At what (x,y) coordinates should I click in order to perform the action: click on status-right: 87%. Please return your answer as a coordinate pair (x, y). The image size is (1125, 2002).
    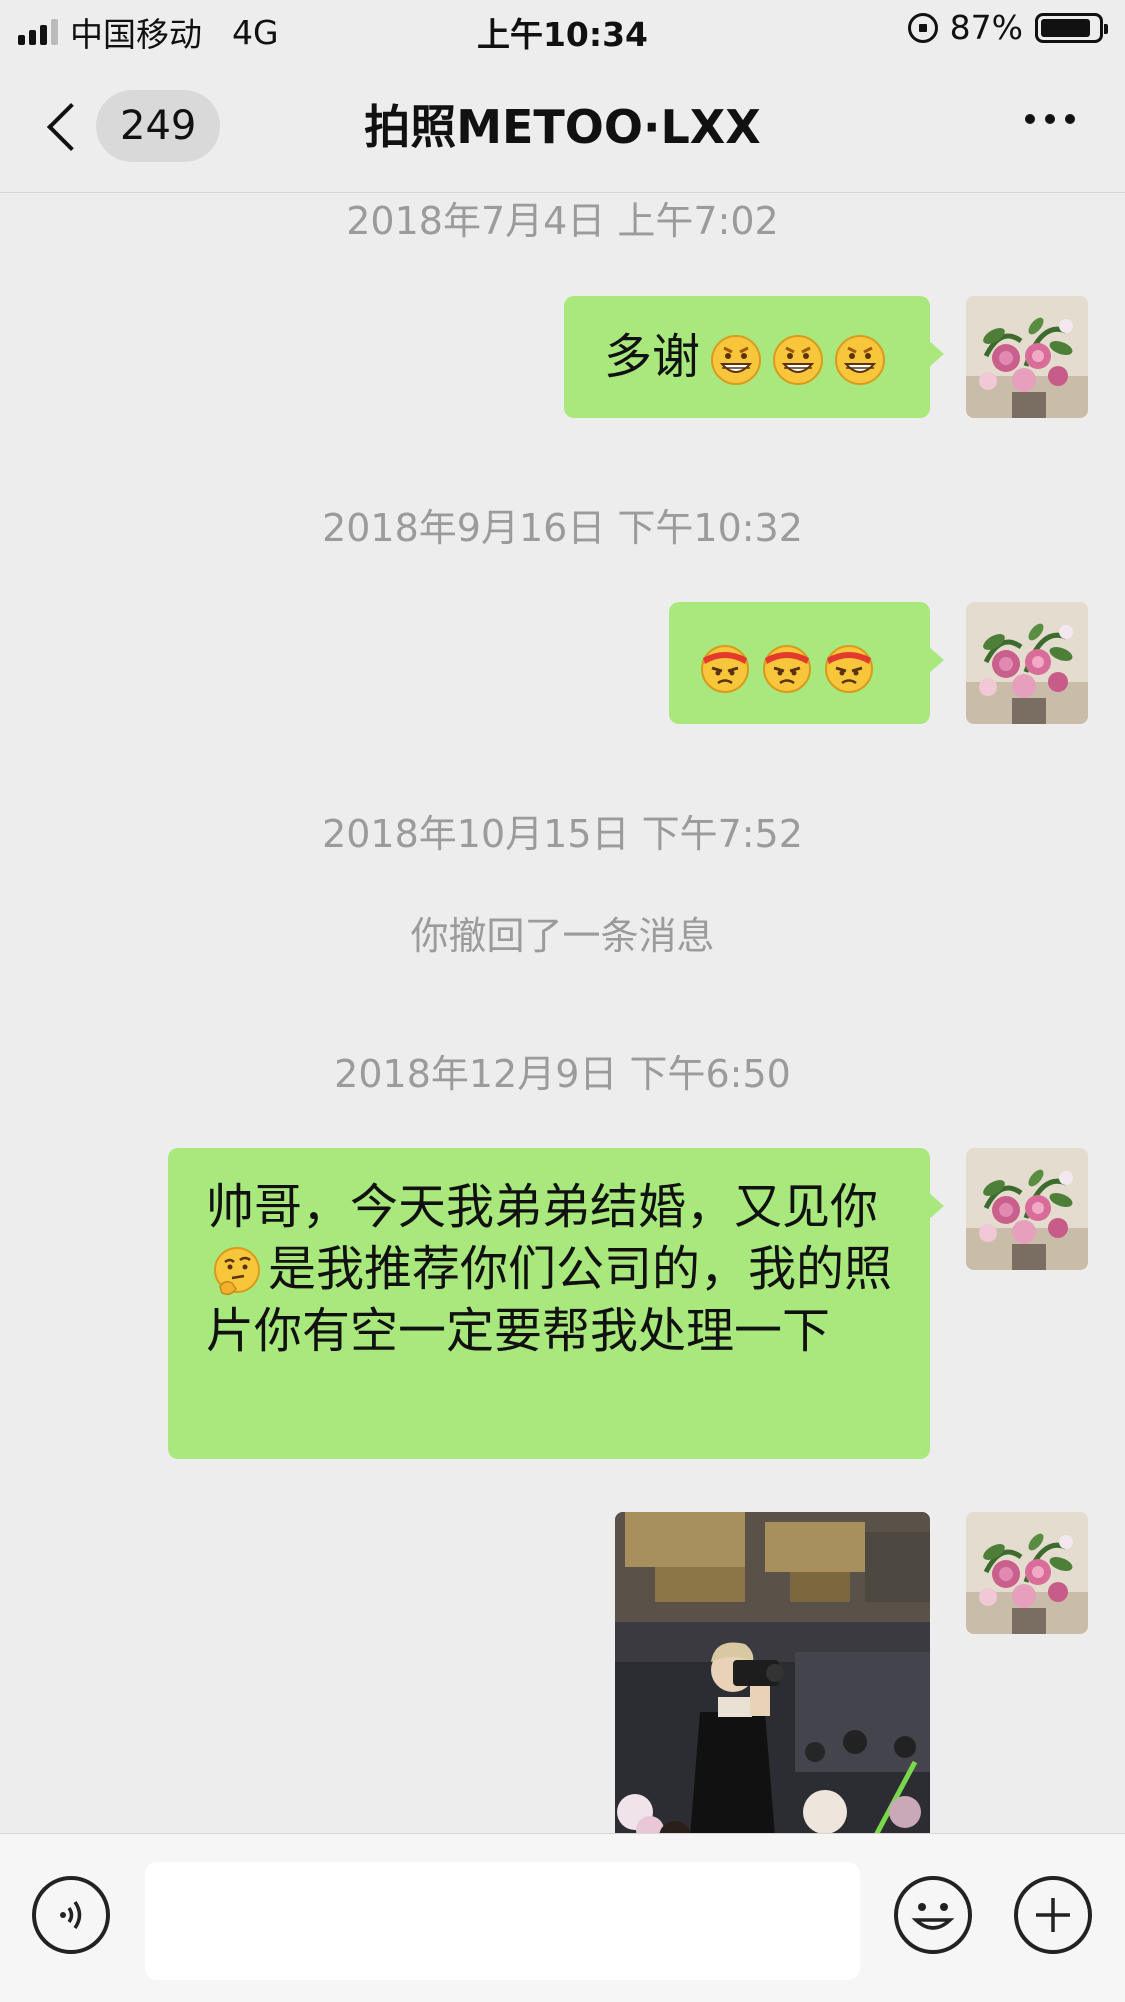
    Looking at the image, I should click on (1007, 27).